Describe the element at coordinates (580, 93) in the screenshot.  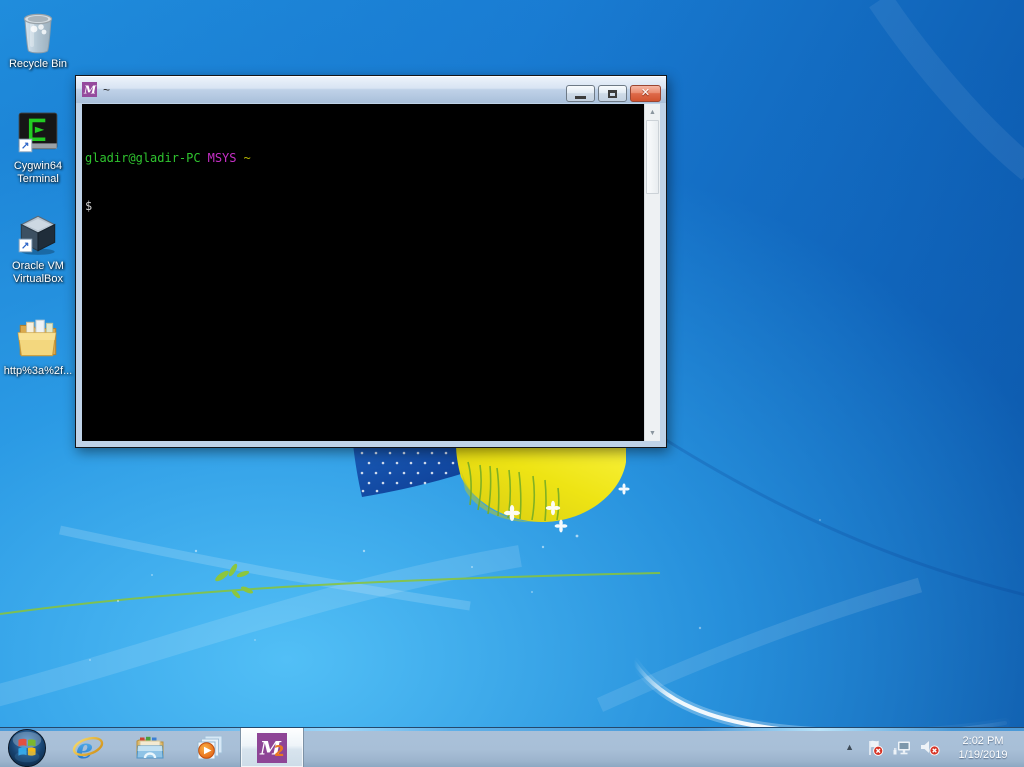
I see `minimize-button` at that location.